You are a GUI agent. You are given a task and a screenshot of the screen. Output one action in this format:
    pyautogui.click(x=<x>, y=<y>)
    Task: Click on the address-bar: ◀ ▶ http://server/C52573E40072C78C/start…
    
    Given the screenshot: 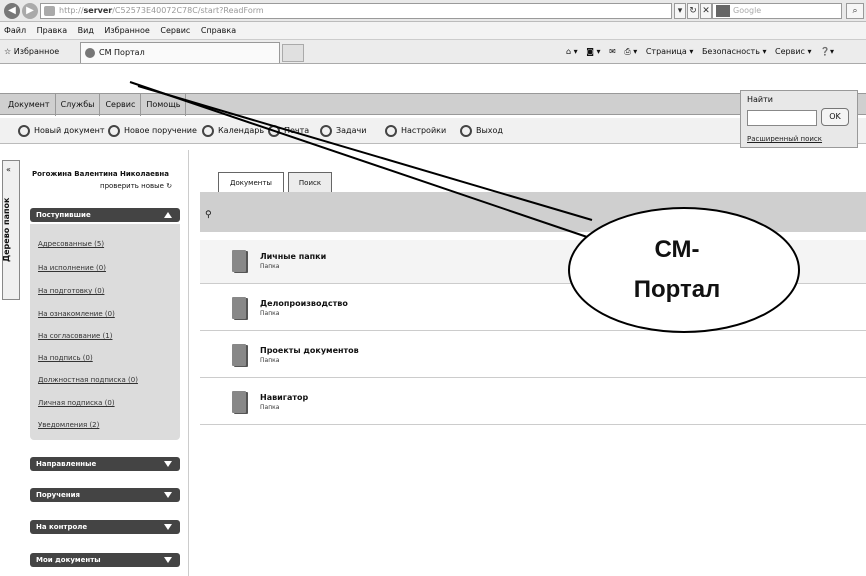 What is the action you would take?
    pyautogui.click(x=433, y=11)
    